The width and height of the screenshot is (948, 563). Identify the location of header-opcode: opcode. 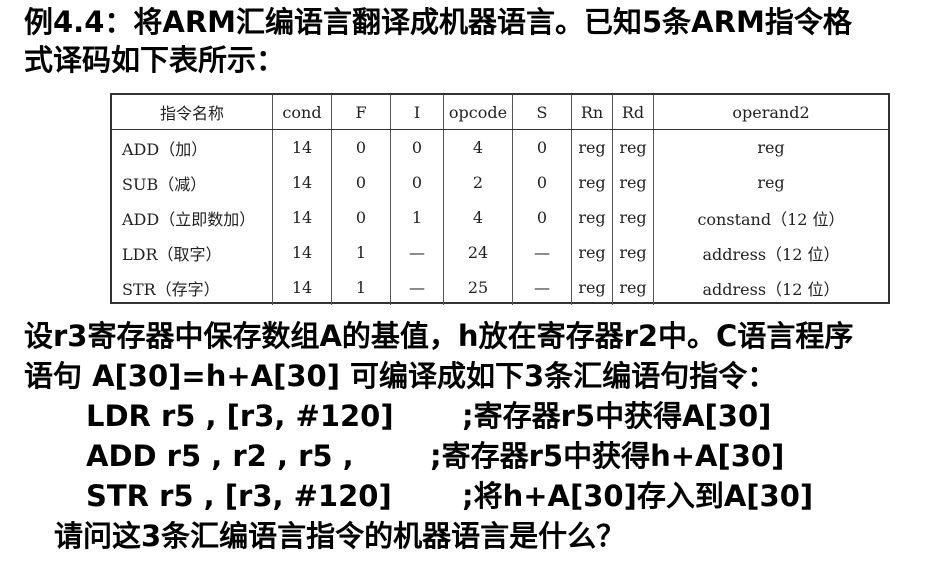
(478, 112).